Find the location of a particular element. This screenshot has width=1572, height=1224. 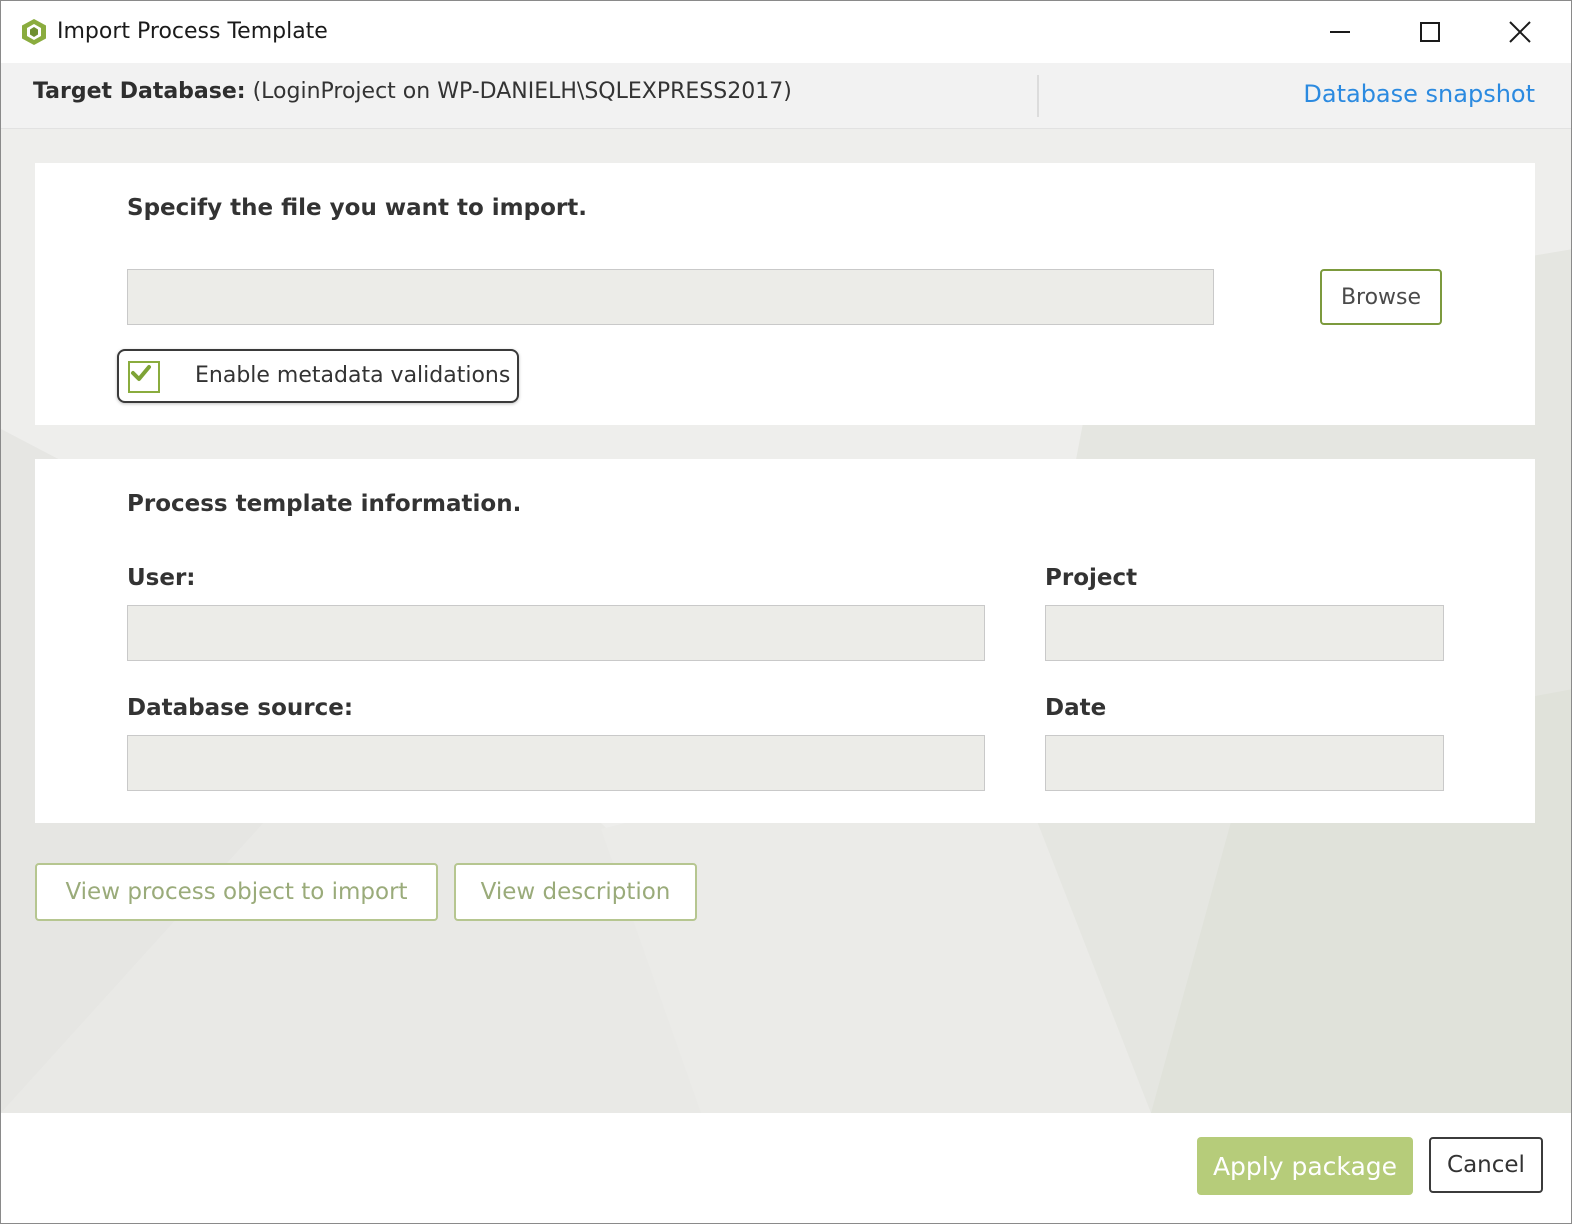

close-button is located at coordinates (1520, 32).